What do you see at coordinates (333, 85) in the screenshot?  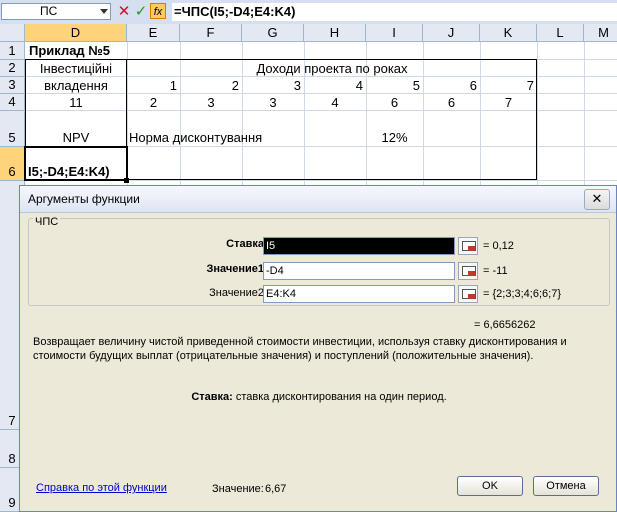 I see `year-cell: 4` at bounding box center [333, 85].